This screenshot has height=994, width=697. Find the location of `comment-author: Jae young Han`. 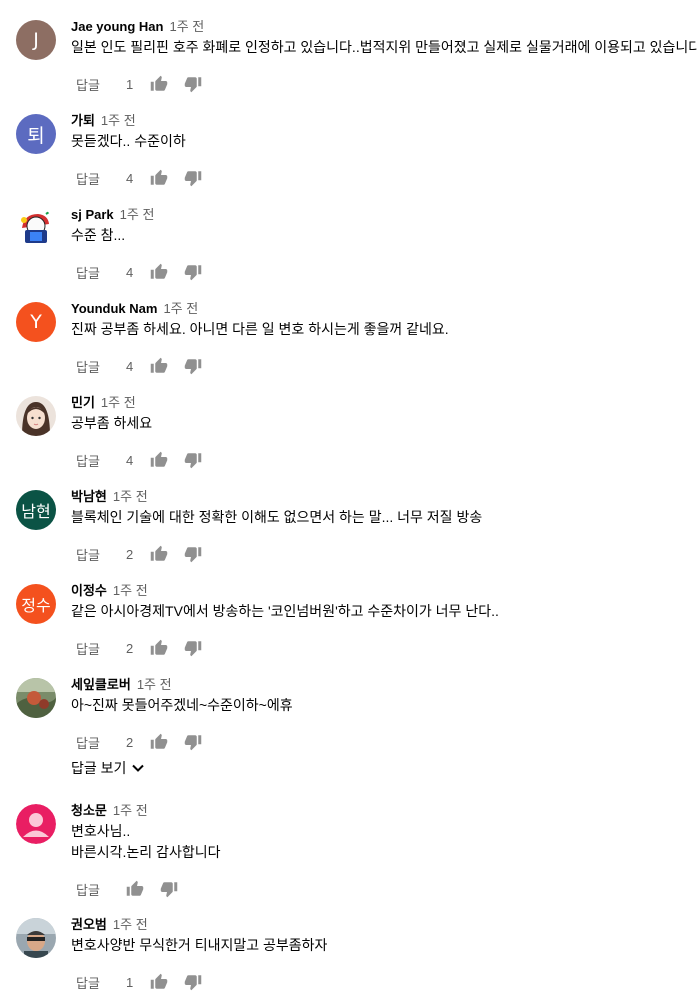

comment-author: Jae young Han is located at coordinates (117, 26).